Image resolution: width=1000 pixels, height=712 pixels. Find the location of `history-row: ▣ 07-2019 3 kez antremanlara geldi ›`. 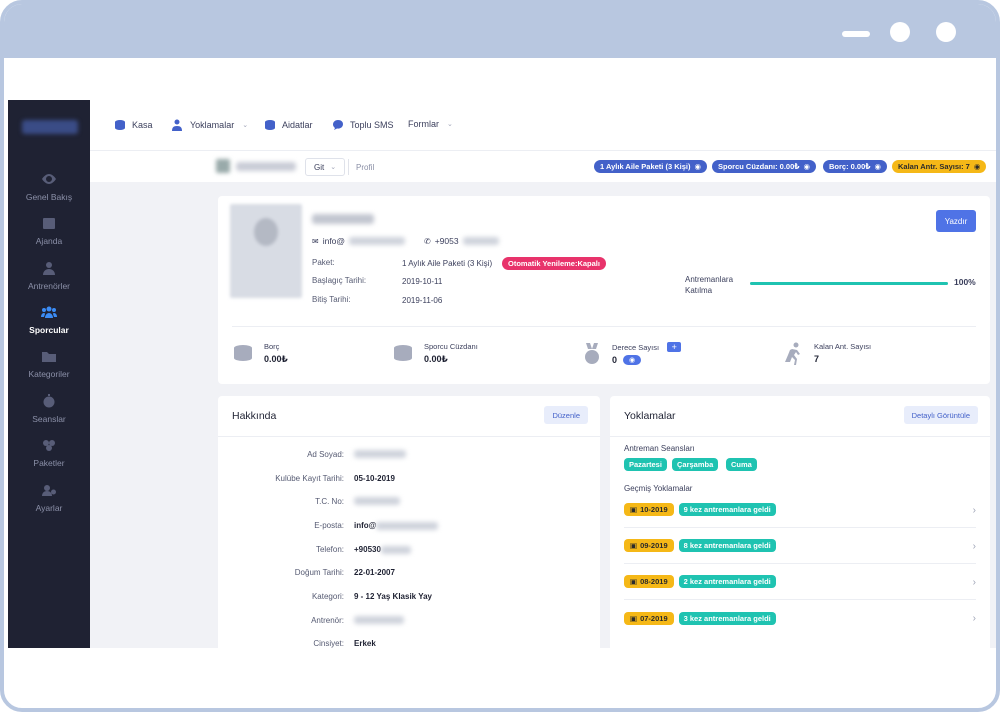

history-row: ▣ 07-2019 3 kez antremanlara geldi › is located at coordinates (800, 618).